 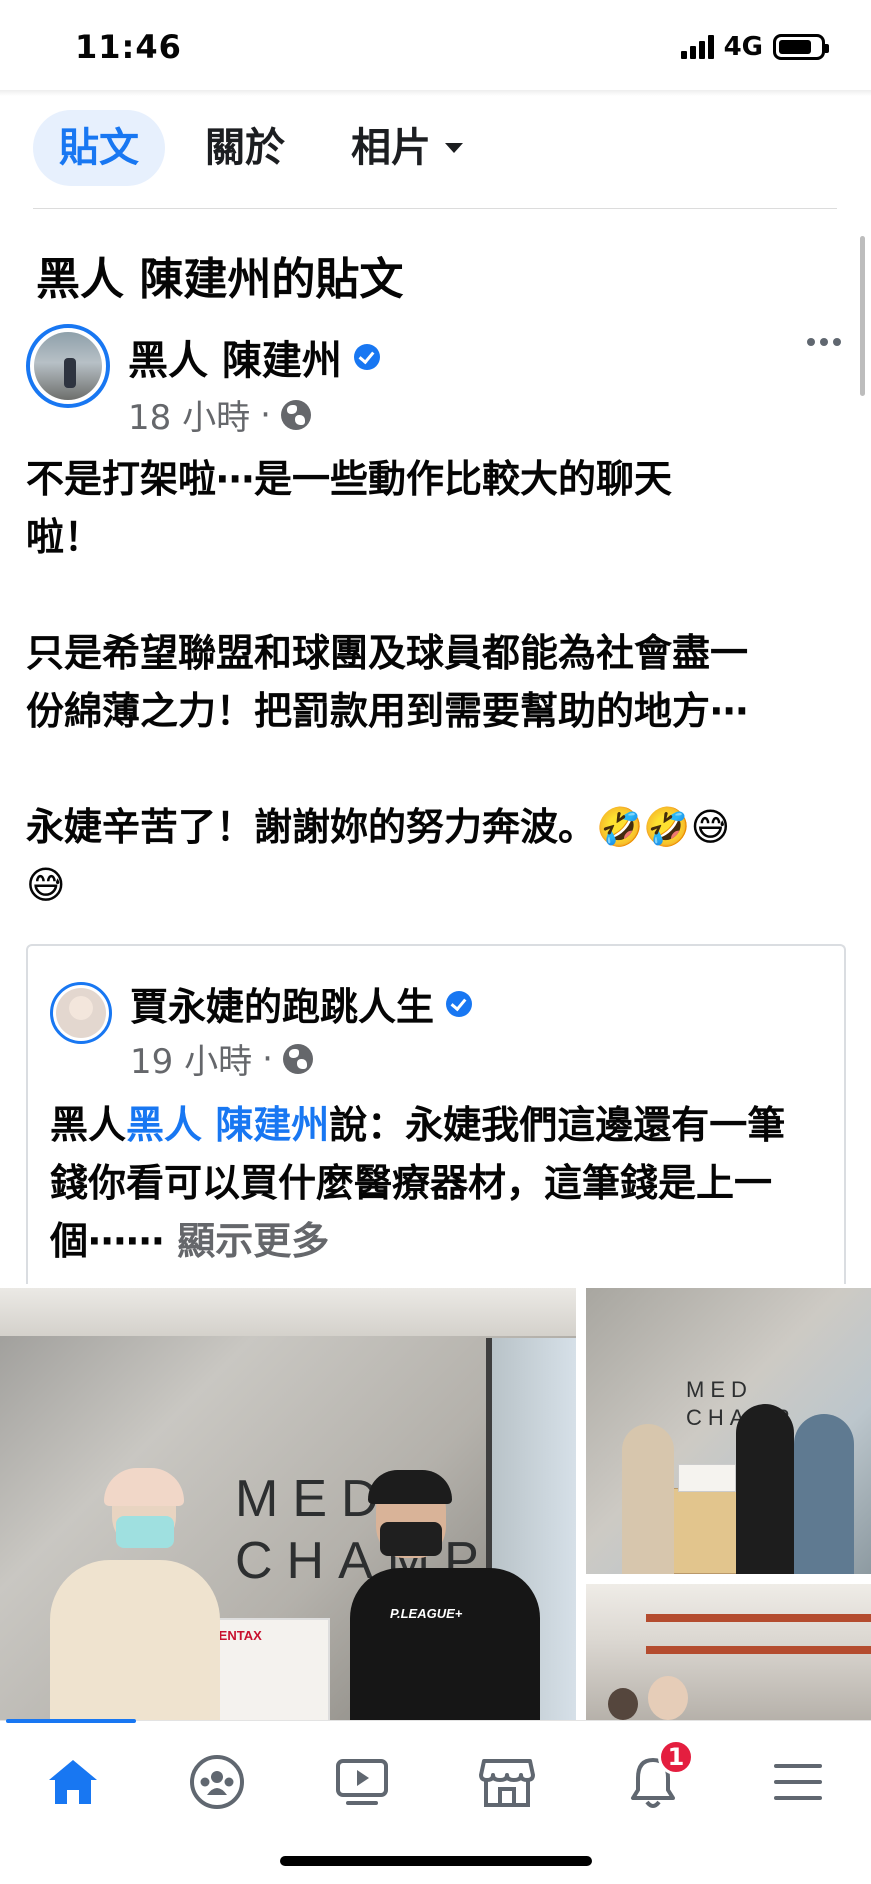 I want to click on post-meta: 18 小時 ·, so click(x=219, y=414).